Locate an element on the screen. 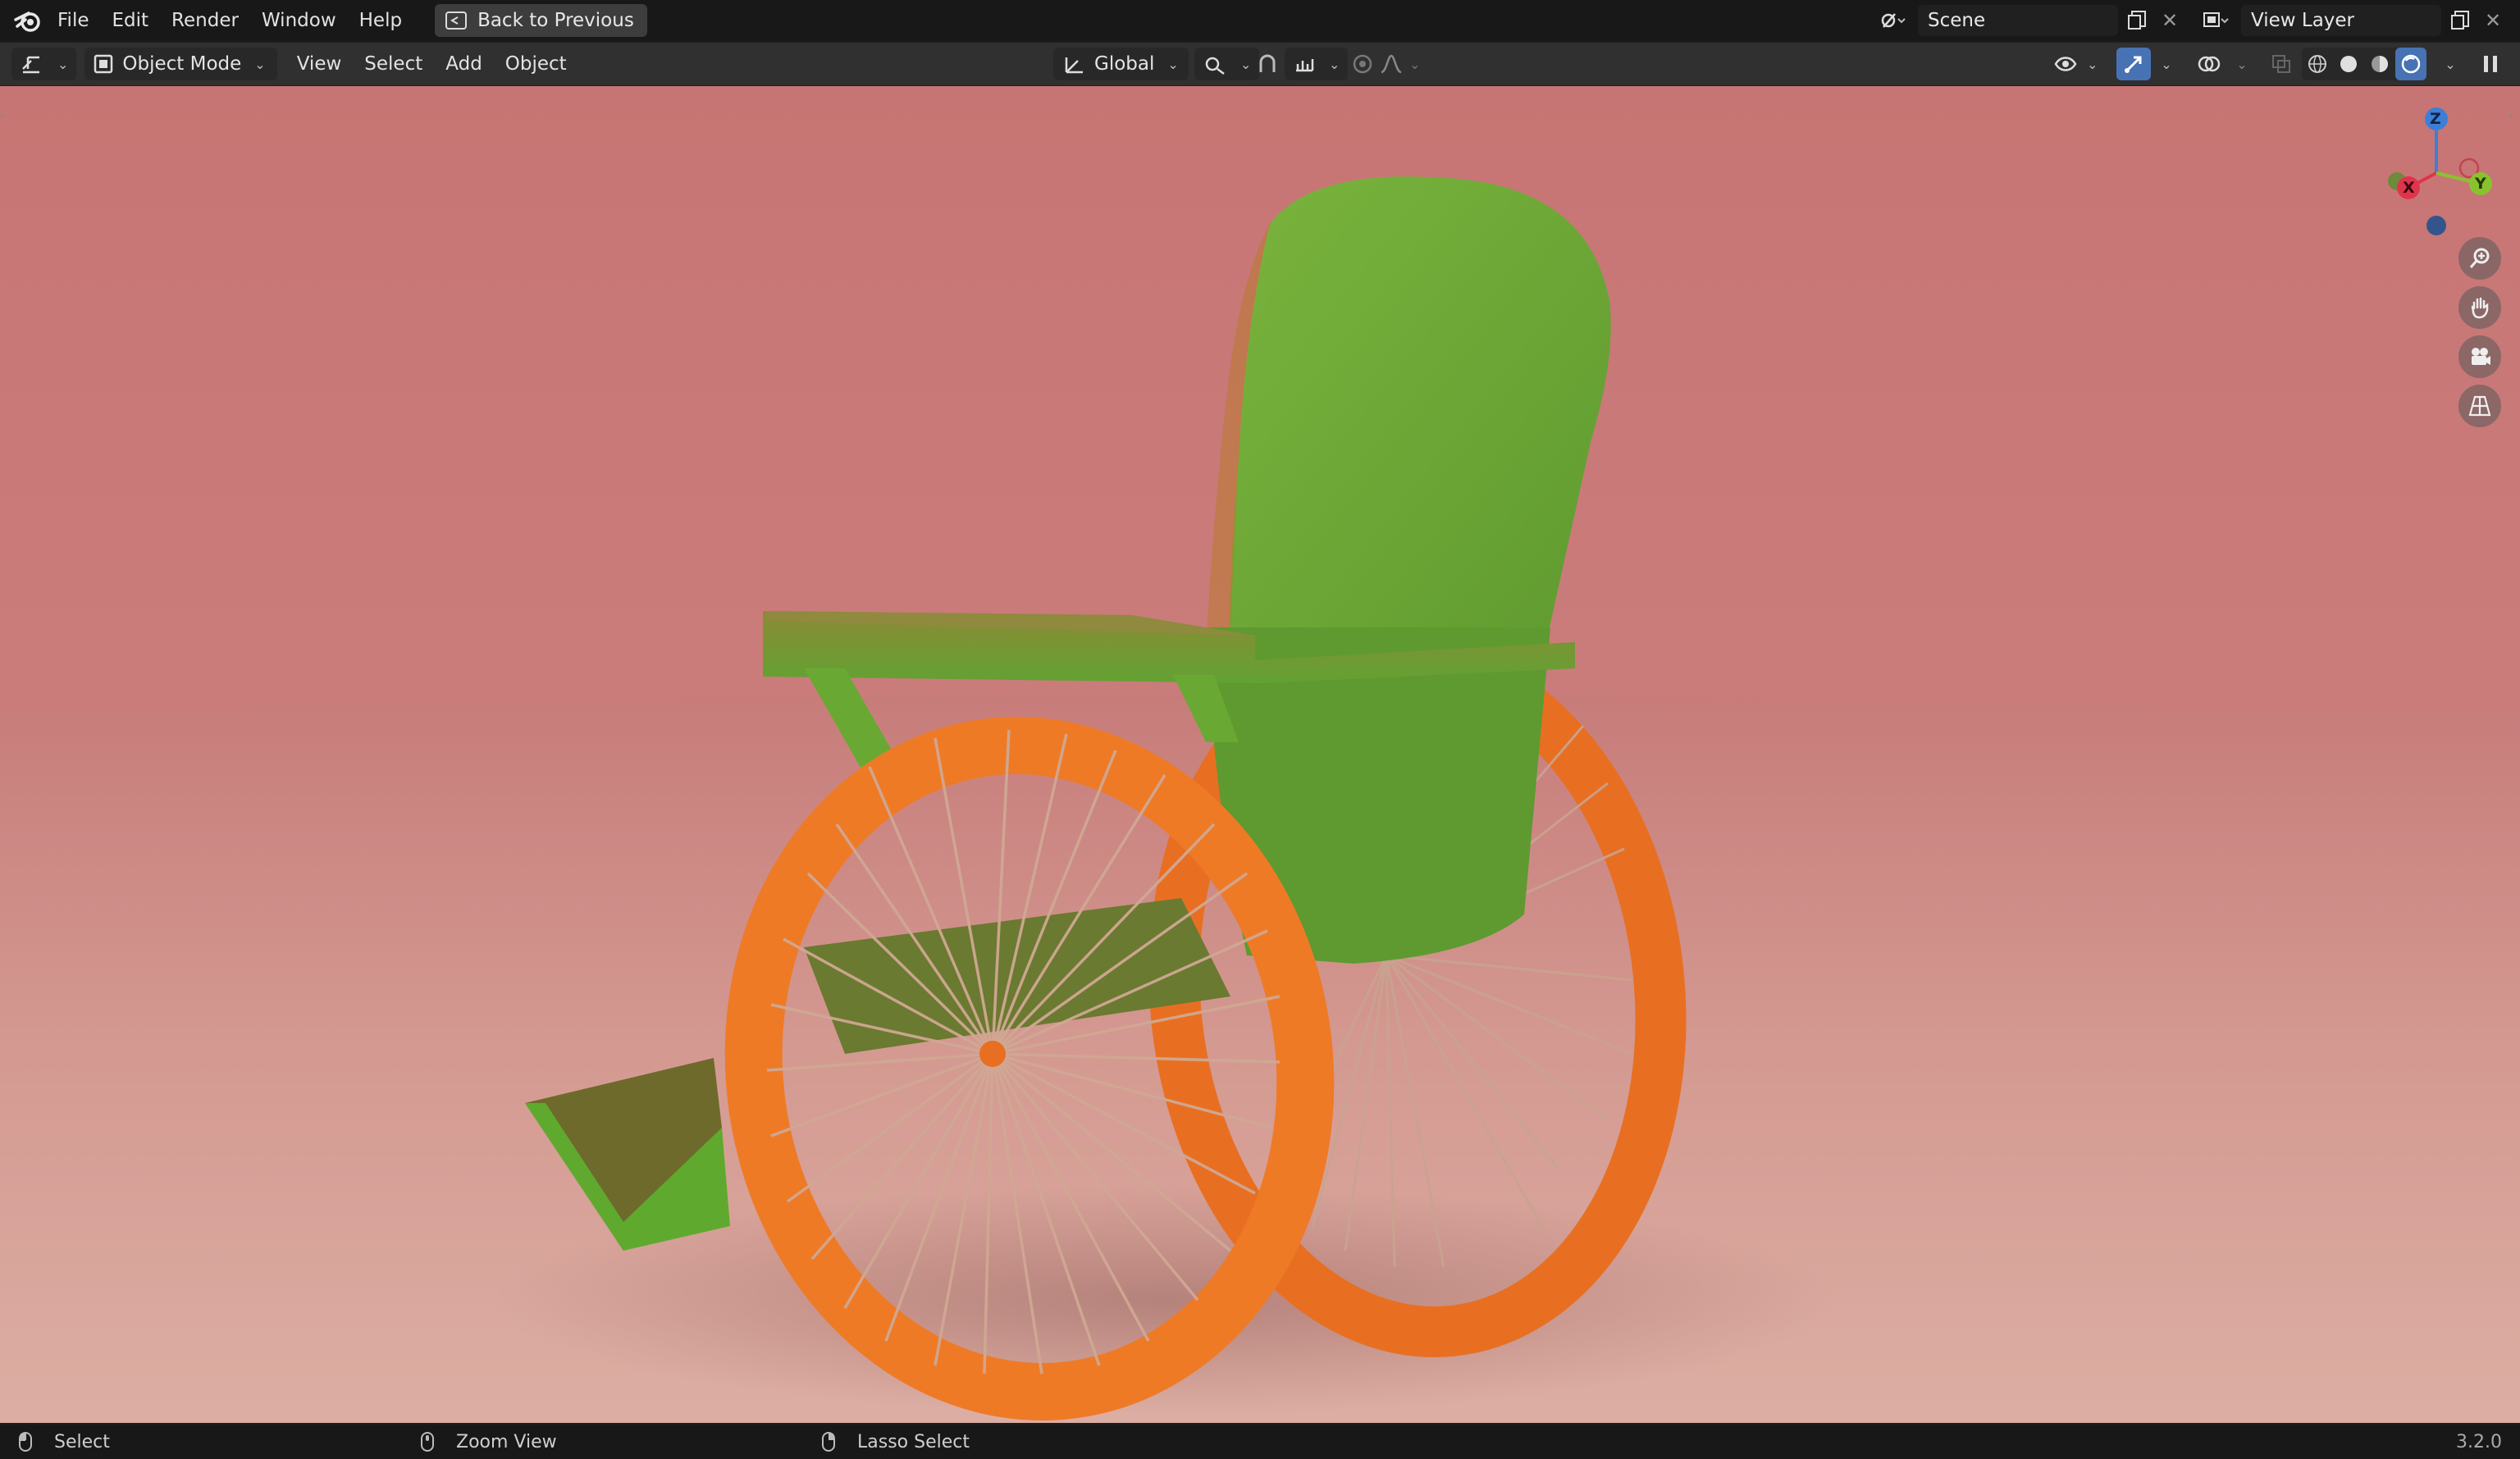 The image size is (2520, 1459). scene-browse-button is located at coordinates (1893, 20).